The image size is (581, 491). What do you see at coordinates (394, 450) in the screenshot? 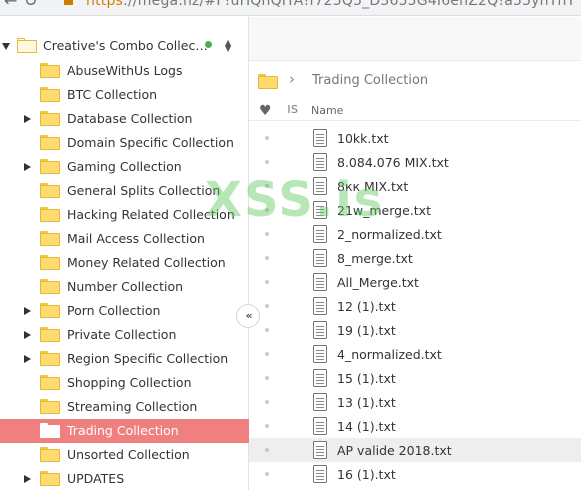
I see `file-name: AP valide 2018.txt` at bounding box center [394, 450].